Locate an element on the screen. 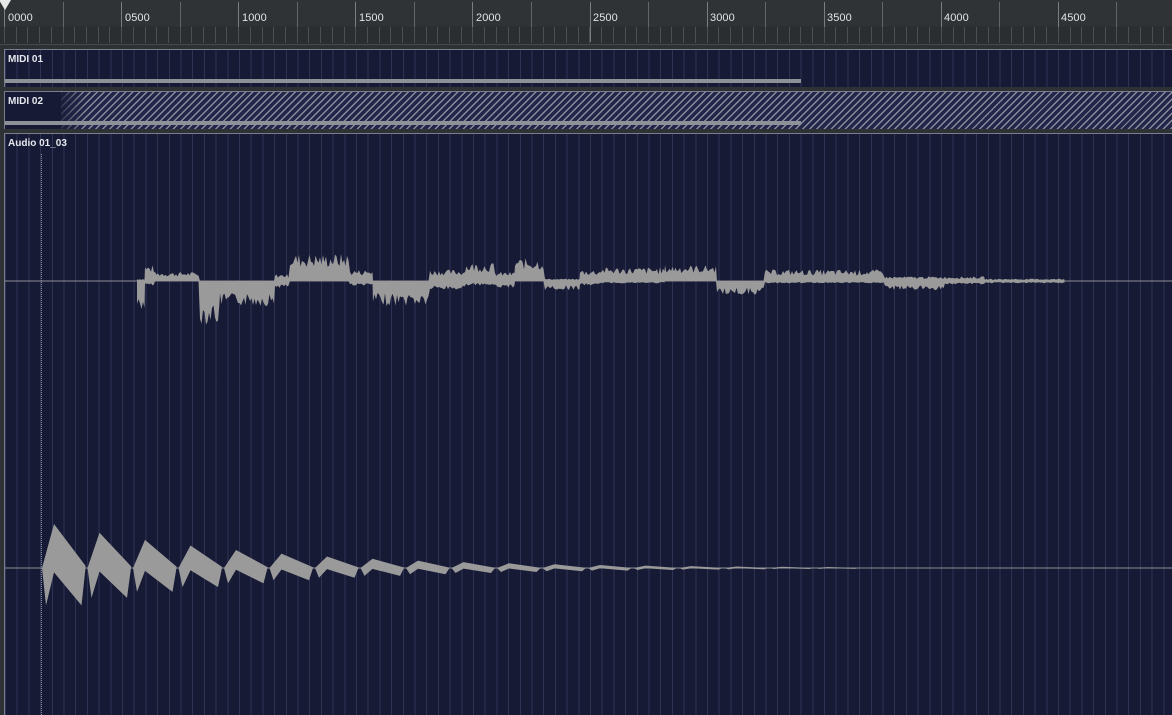 The height and width of the screenshot is (715, 1172). ruler-label: 4500 is located at coordinates (1073, 18).